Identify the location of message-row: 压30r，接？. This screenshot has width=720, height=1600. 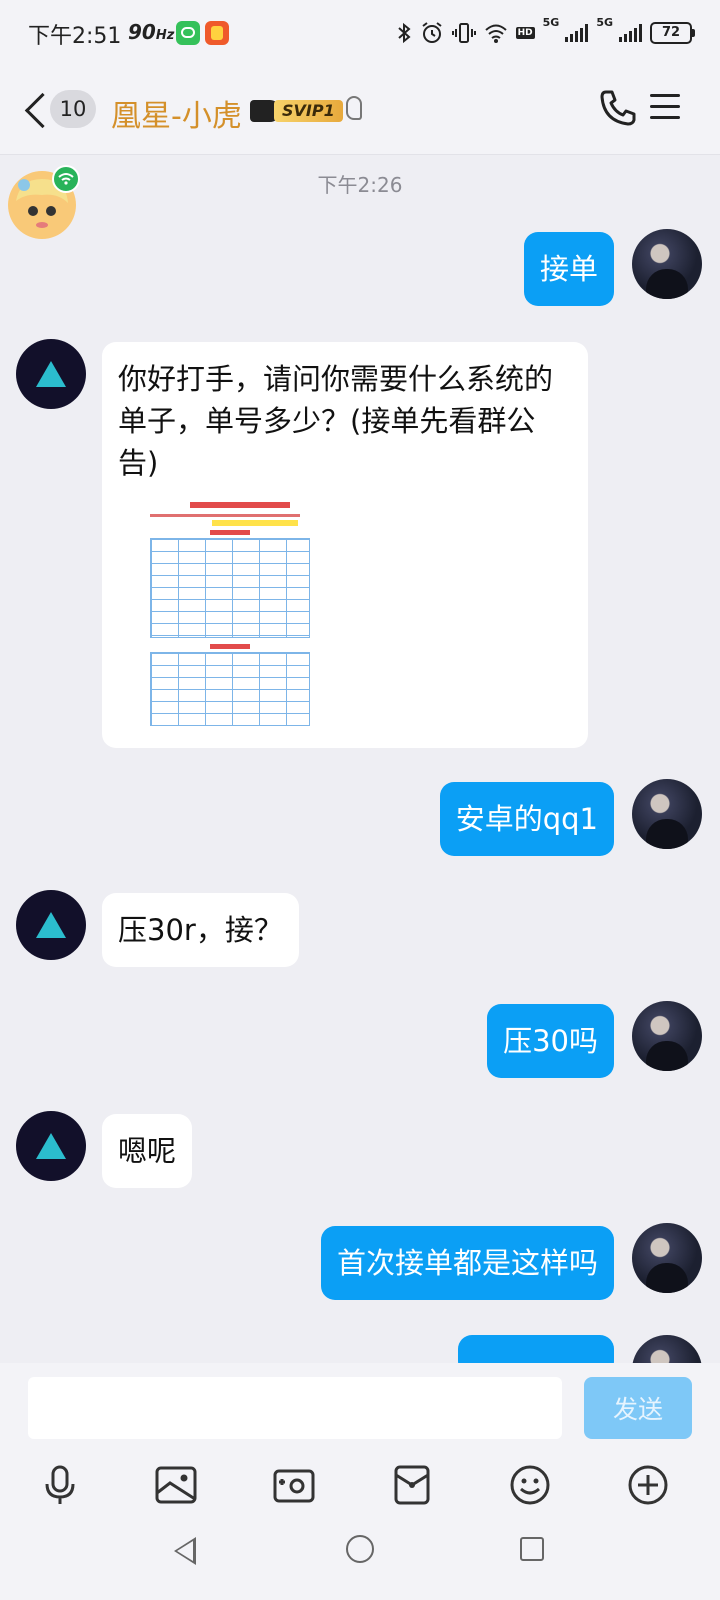
(360, 930).